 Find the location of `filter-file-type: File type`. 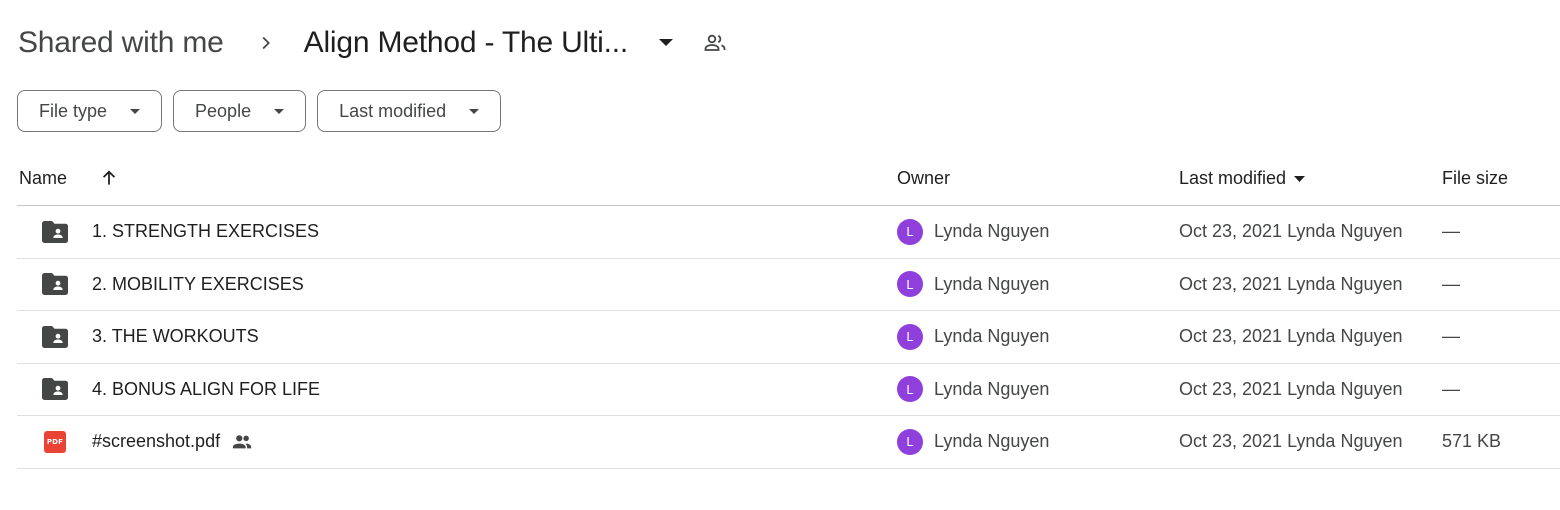

filter-file-type: File type is located at coordinates (90, 111).